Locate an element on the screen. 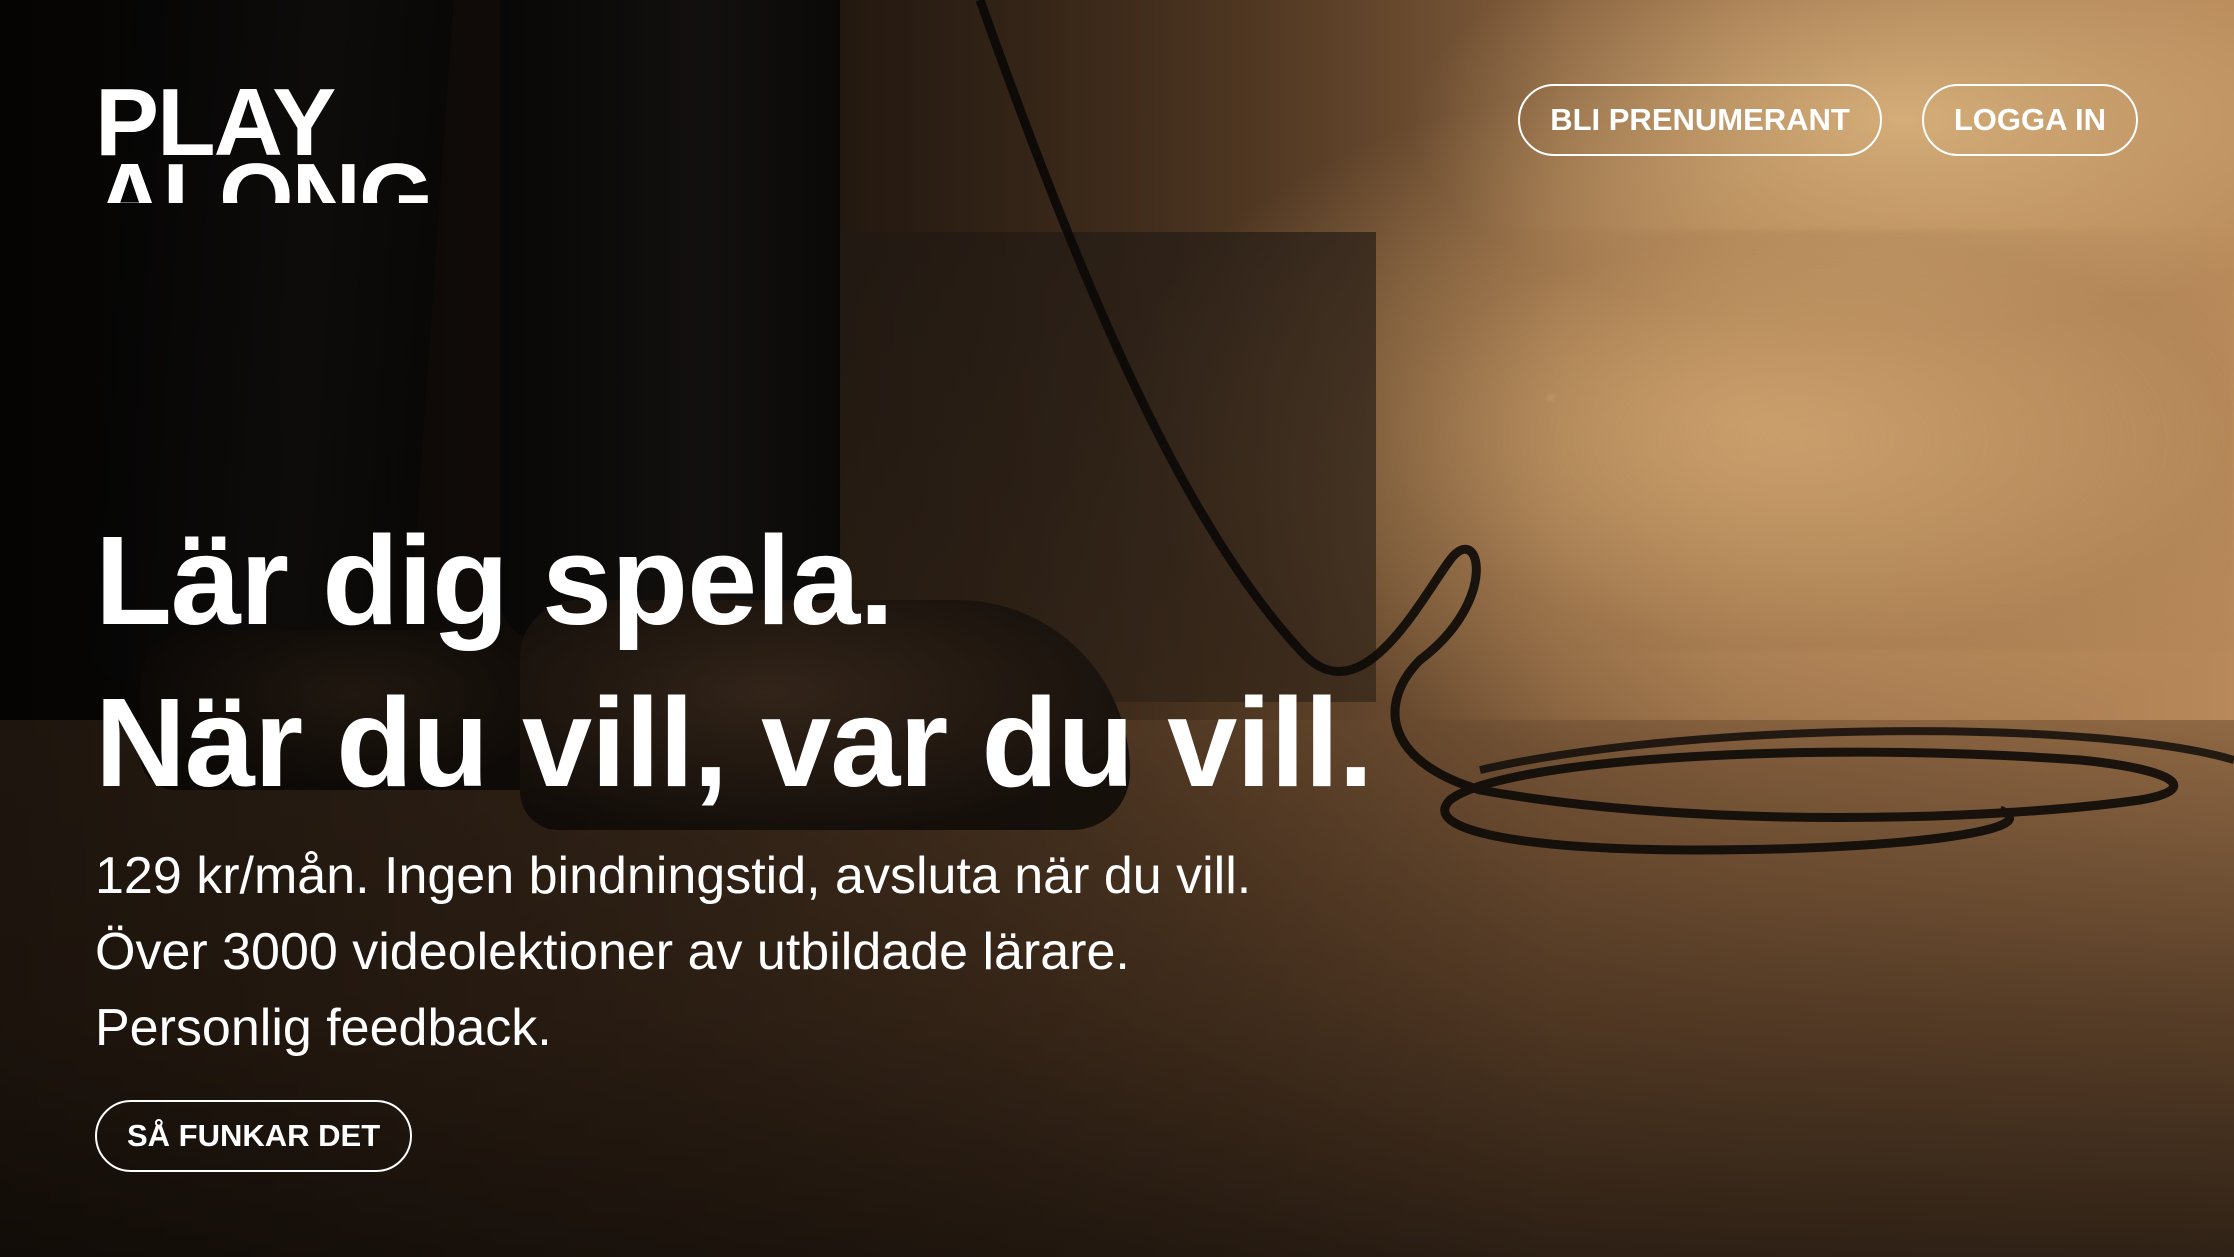 The height and width of the screenshot is (1257, 2234). how-it-works-button: SÅ FUNKAR DET is located at coordinates (254, 1136).